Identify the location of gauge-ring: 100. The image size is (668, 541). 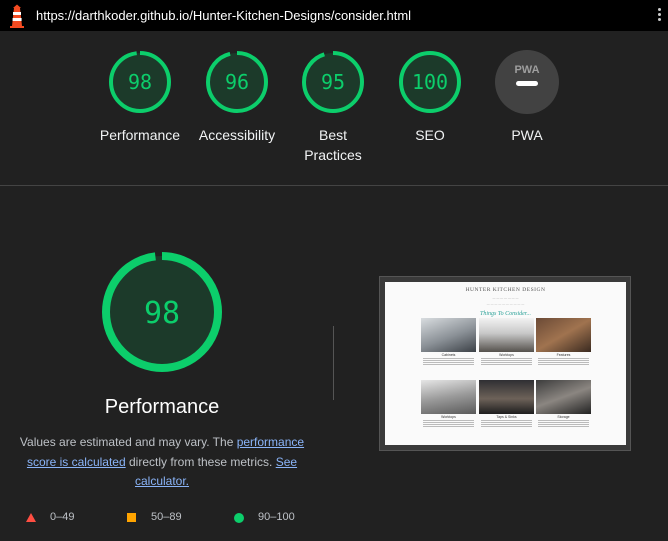
(430, 82).